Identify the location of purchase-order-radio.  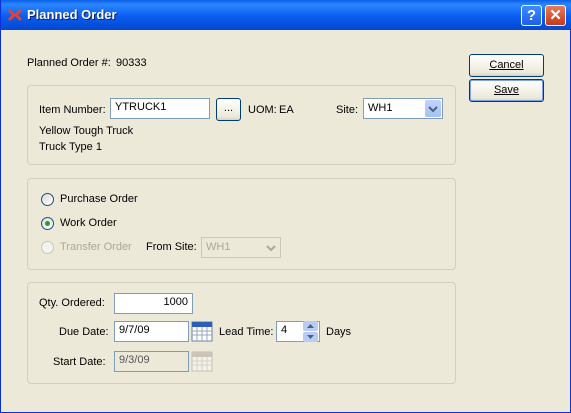
(47, 199).